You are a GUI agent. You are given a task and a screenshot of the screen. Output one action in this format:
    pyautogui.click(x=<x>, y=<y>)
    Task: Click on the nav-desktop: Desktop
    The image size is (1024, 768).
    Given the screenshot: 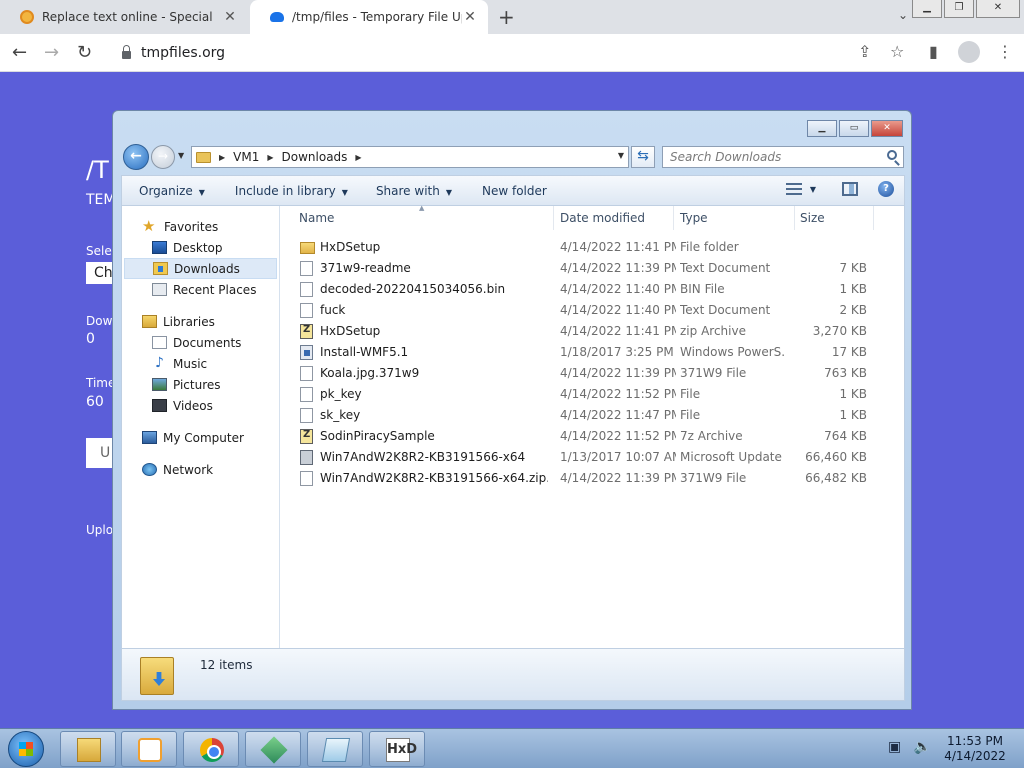 What is the action you would take?
    pyautogui.click(x=200, y=247)
    